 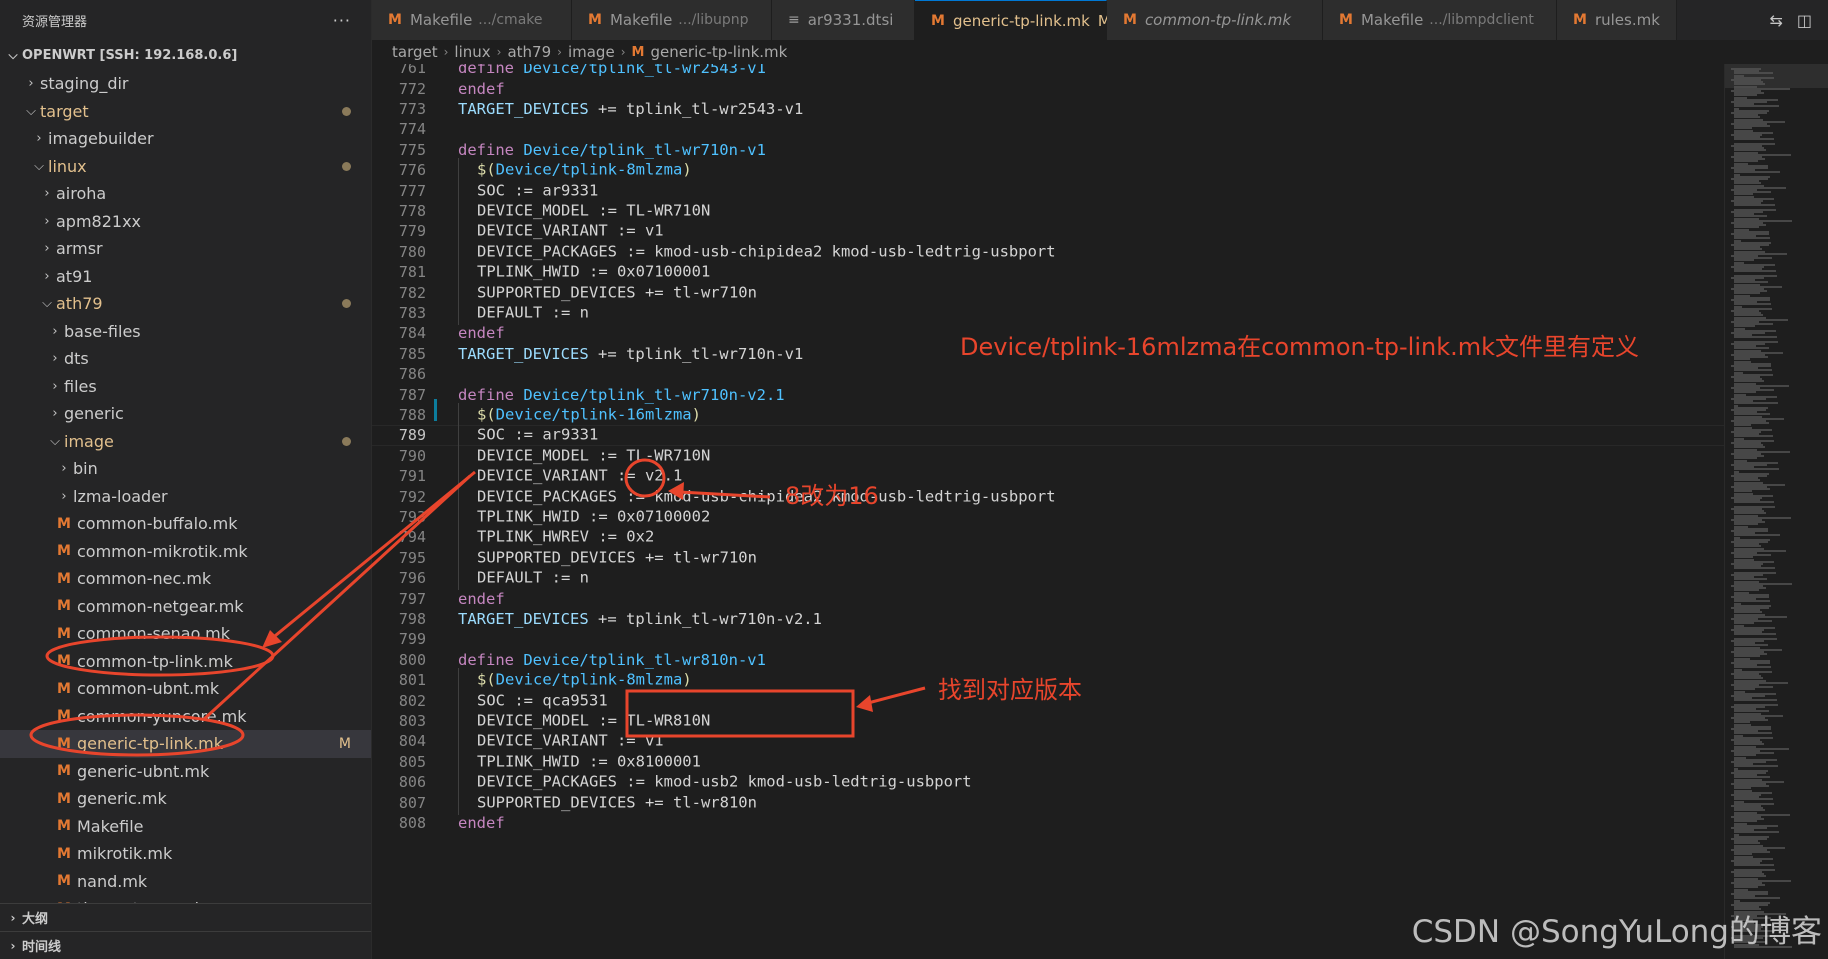 What do you see at coordinates (1048, 761) in the screenshot?
I see `code-line: 805 TPLINK_HWID := 0x8100001` at bounding box center [1048, 761].